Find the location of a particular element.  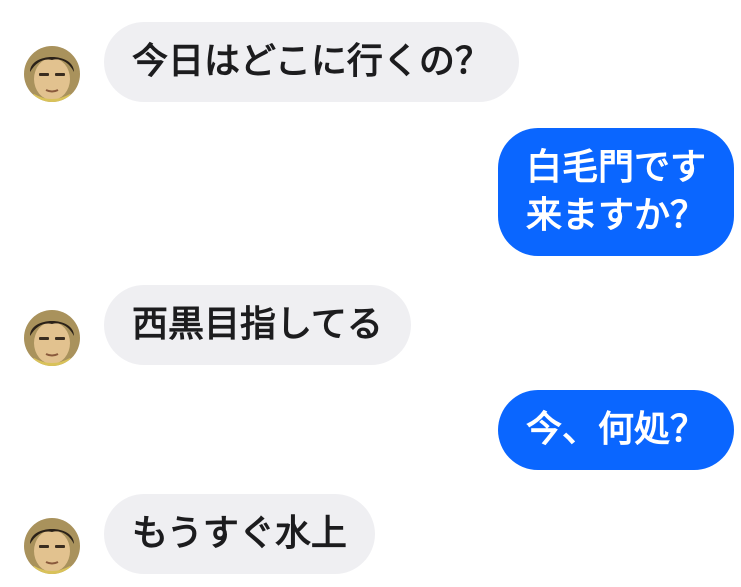

message-text: 今日はどこに行くの？ is located at coordinates (311, 61).